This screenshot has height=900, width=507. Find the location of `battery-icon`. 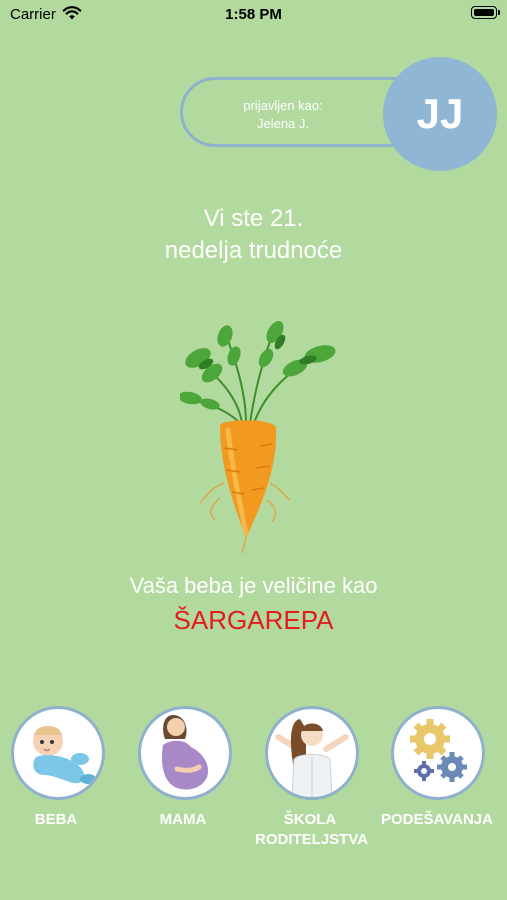

battery-icon is located at coordinates (485, 12).